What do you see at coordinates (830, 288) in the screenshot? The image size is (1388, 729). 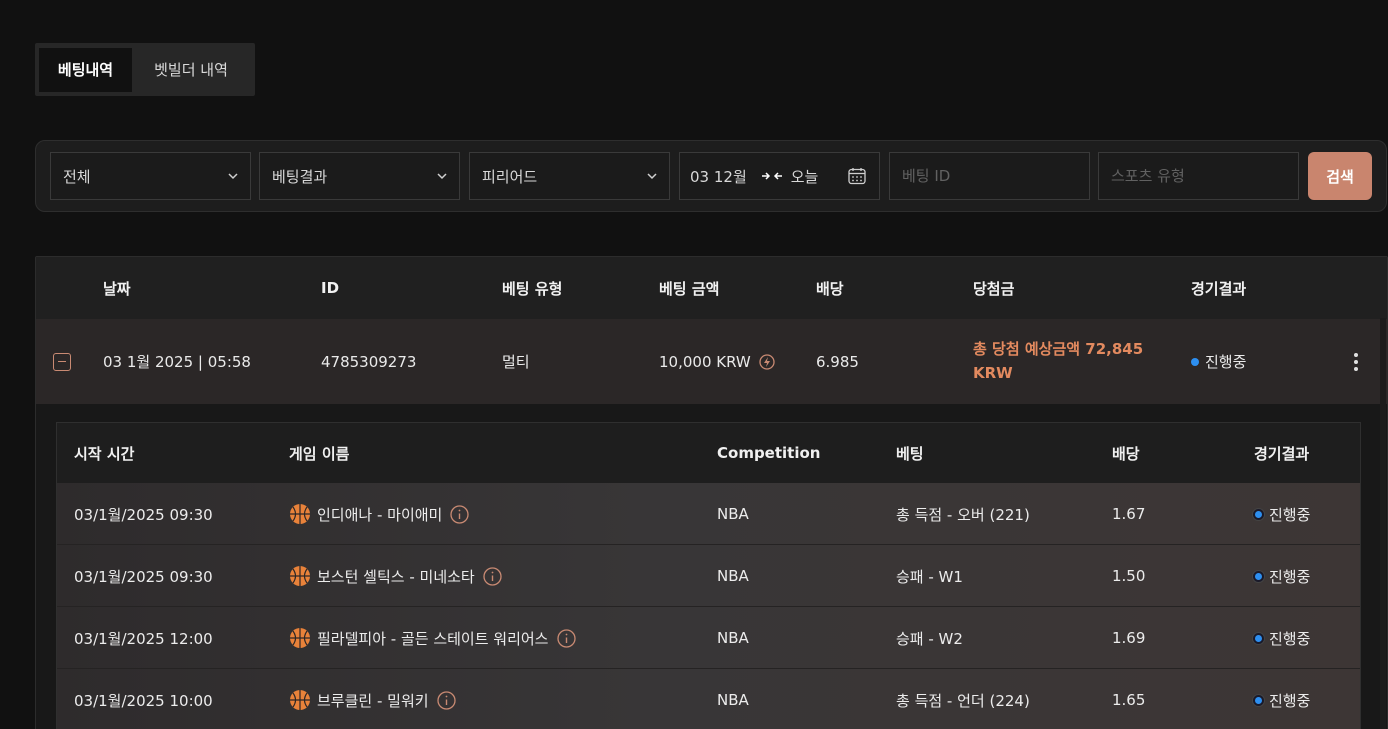 I see `header-odds: 배당` at bounding box center [830, 288].